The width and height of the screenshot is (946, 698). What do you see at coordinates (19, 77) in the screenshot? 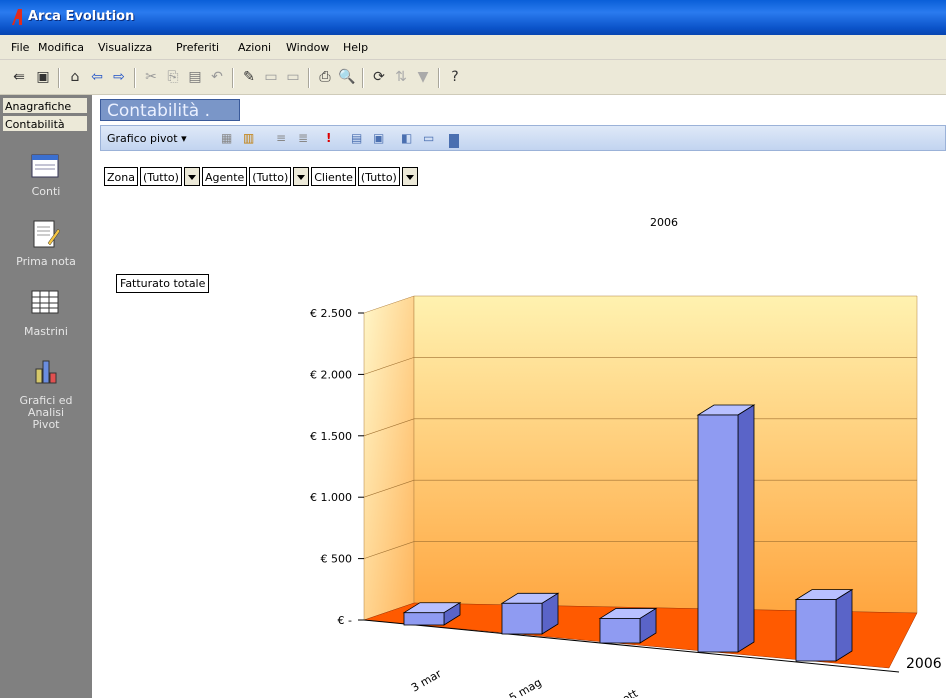
I see `exit-icon: ⇚` at bounding box center [19, 77].